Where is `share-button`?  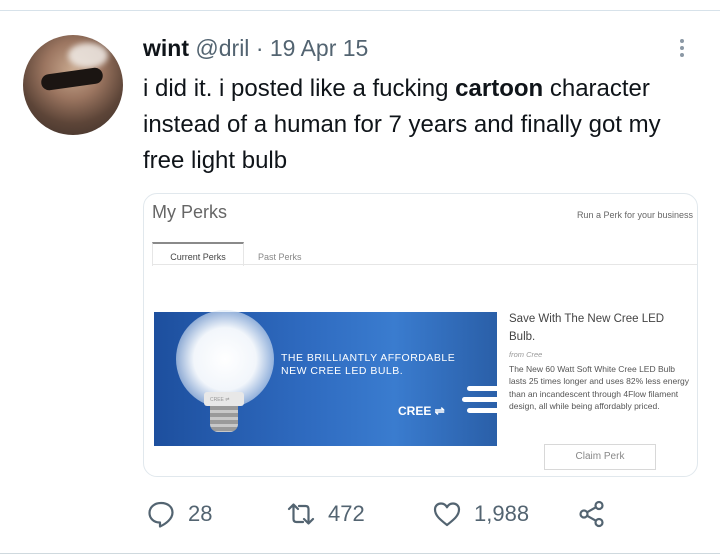
share-button is located at coordinates (598, 514).